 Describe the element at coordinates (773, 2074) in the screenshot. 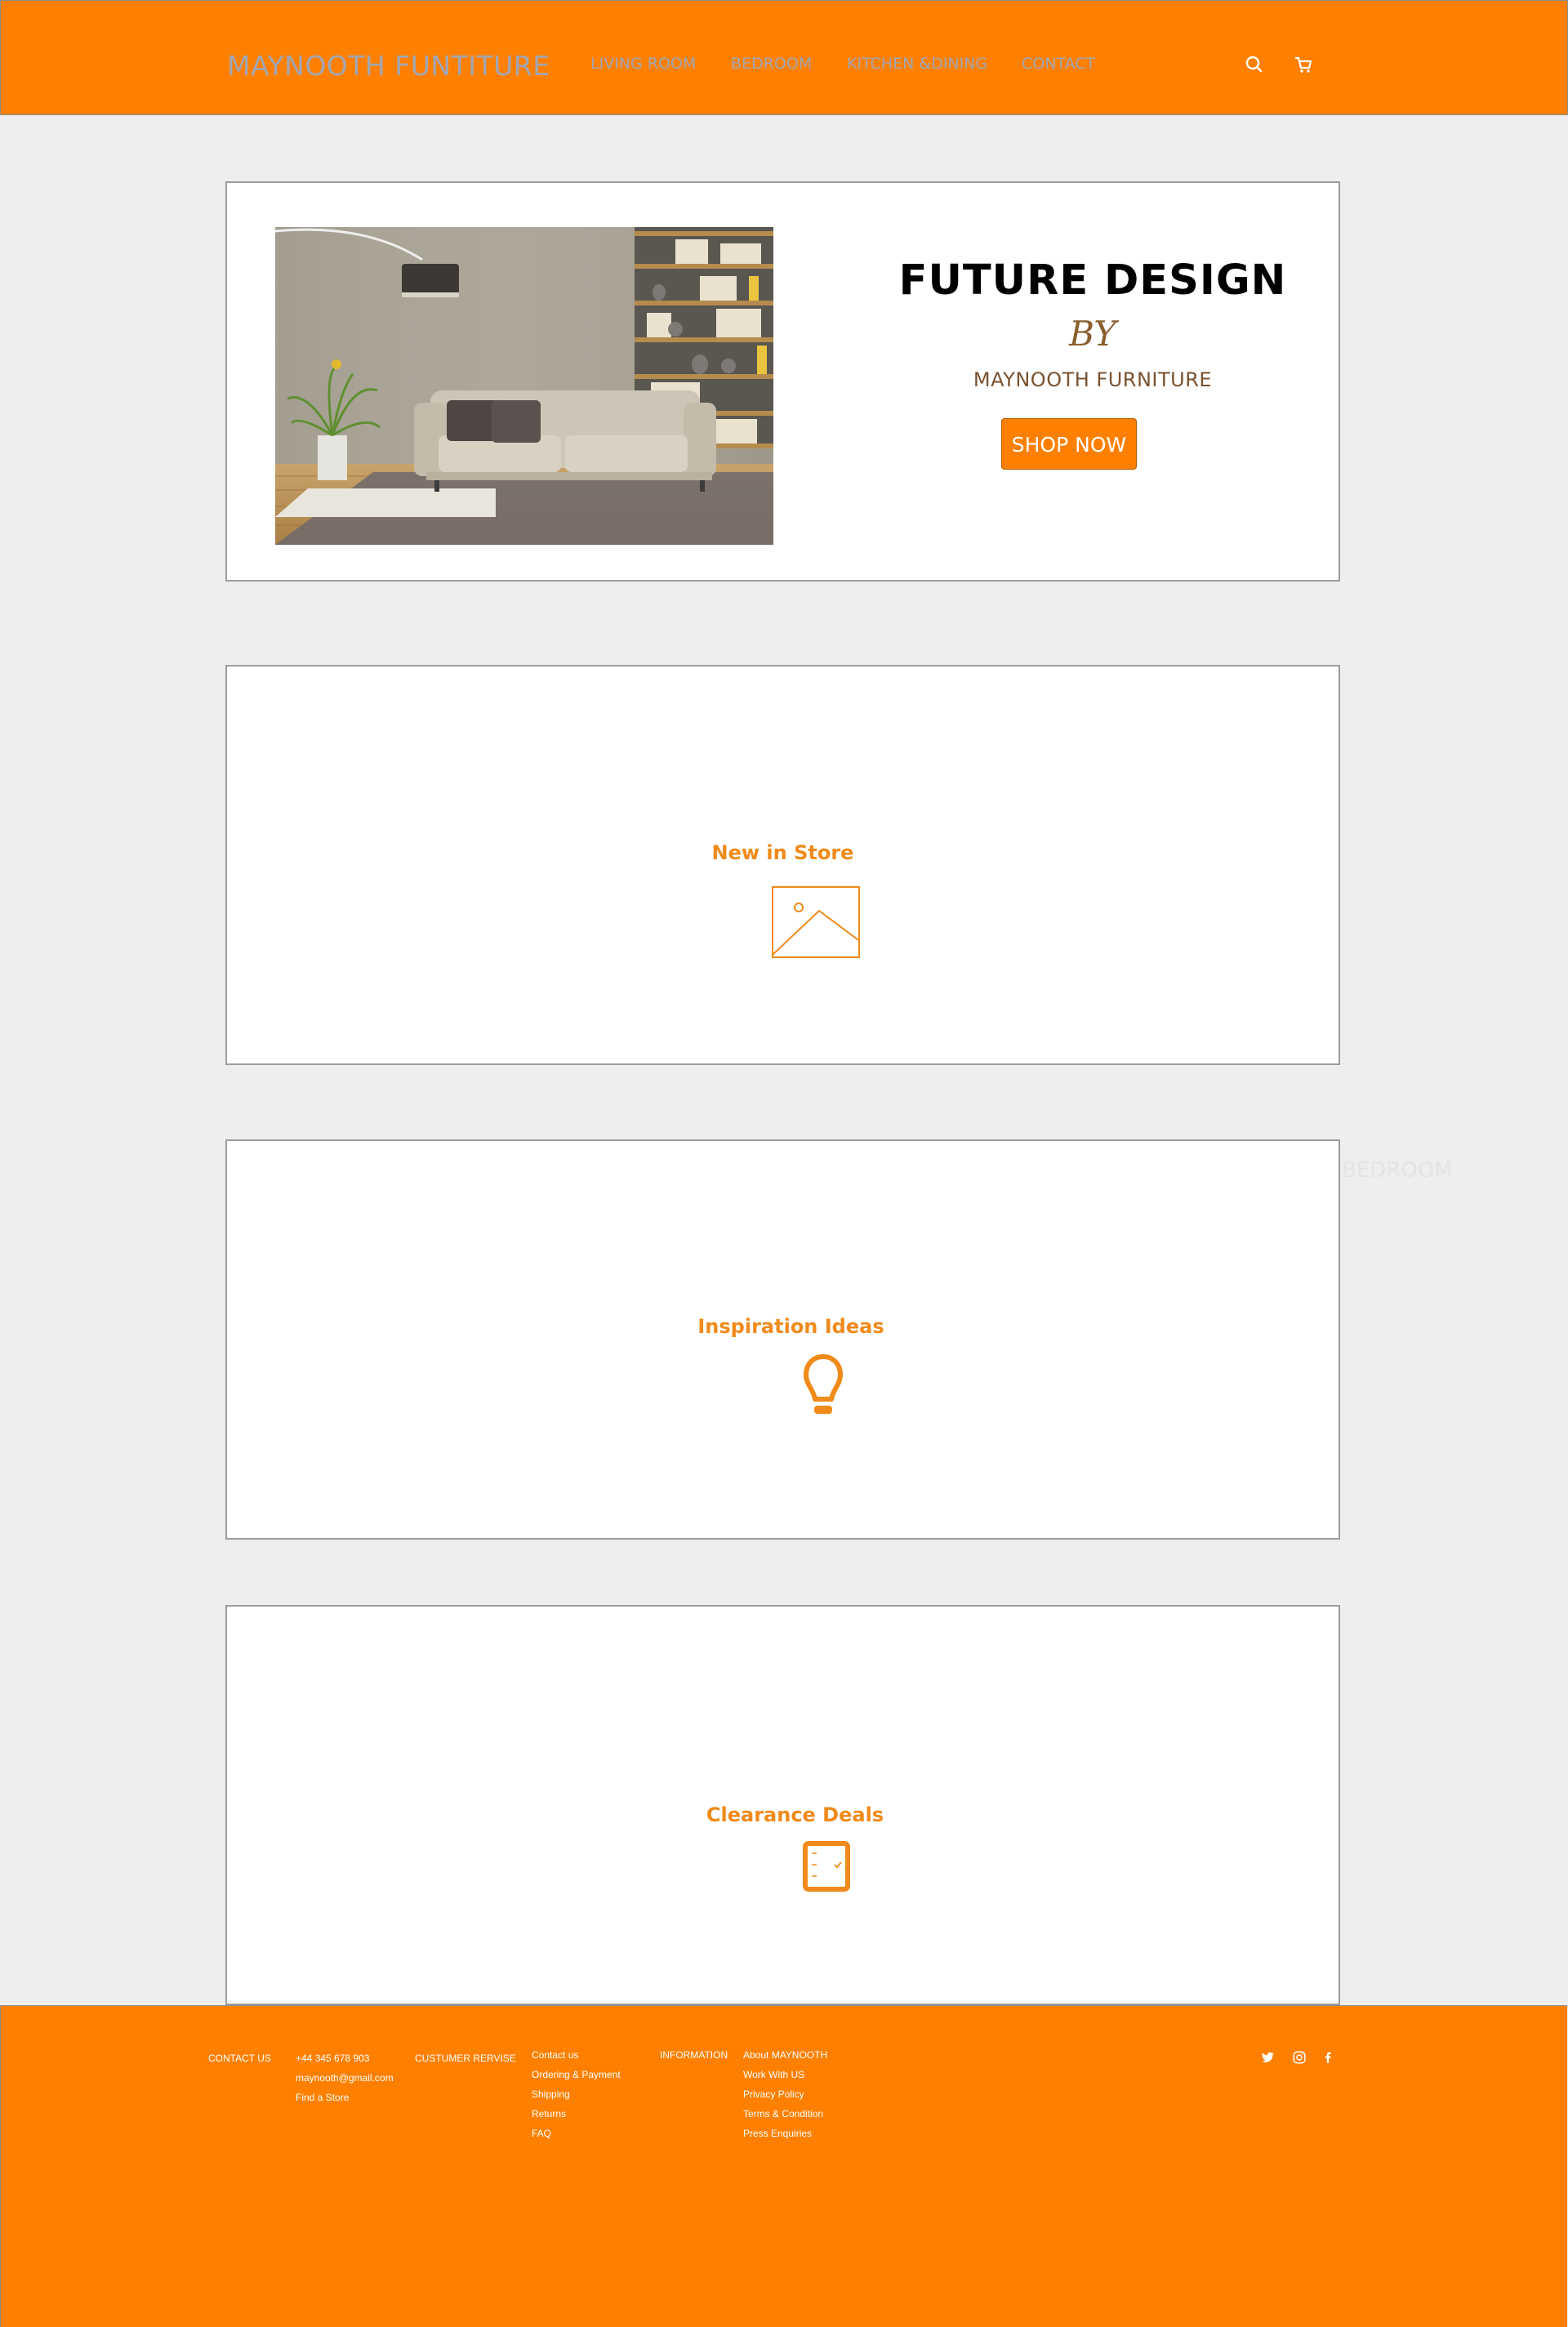

I see `footer-link-work-with-us: Work With US` at that location.